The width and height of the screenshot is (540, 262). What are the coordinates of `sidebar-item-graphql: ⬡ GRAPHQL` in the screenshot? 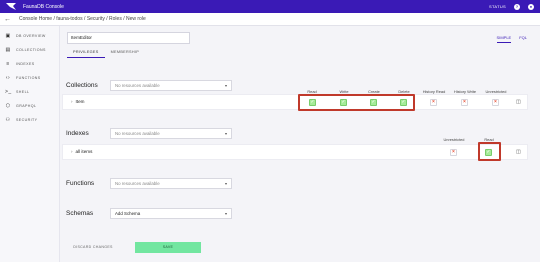 It's located at (20, 106).